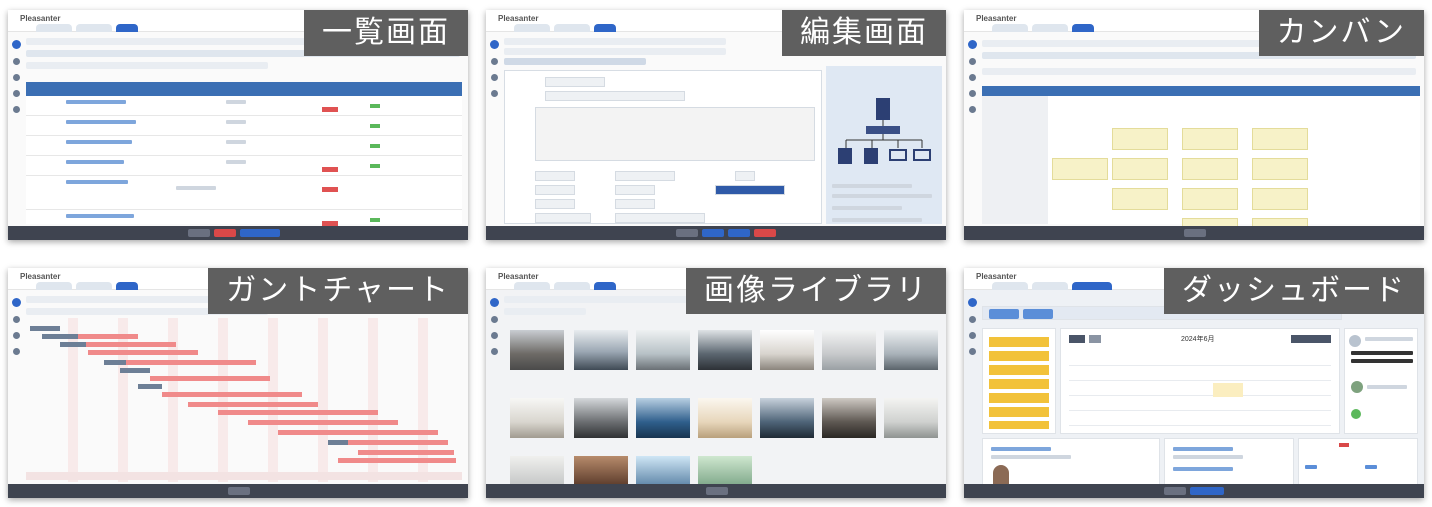 The height and width of the screenshot is (507, 1432). I want to click on kanban-board, so click(1201, 163).